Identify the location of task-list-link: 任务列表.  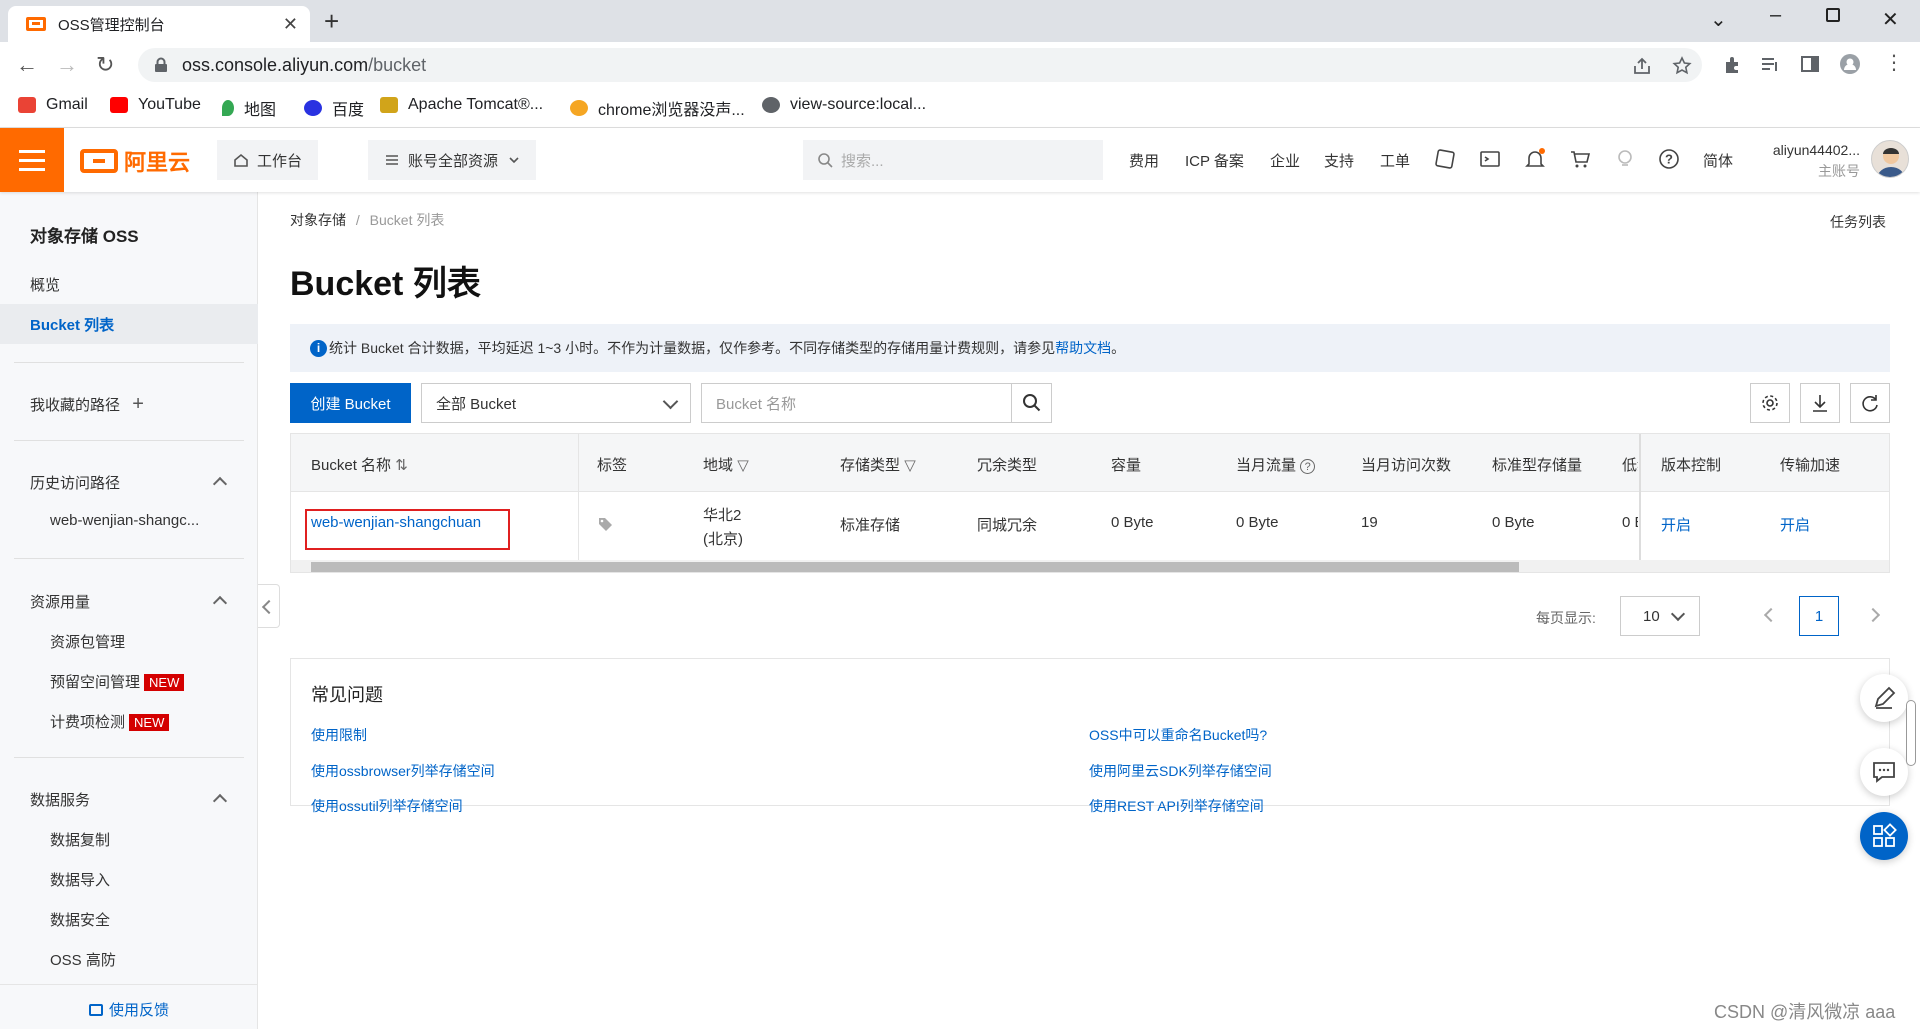
(1858, 222).